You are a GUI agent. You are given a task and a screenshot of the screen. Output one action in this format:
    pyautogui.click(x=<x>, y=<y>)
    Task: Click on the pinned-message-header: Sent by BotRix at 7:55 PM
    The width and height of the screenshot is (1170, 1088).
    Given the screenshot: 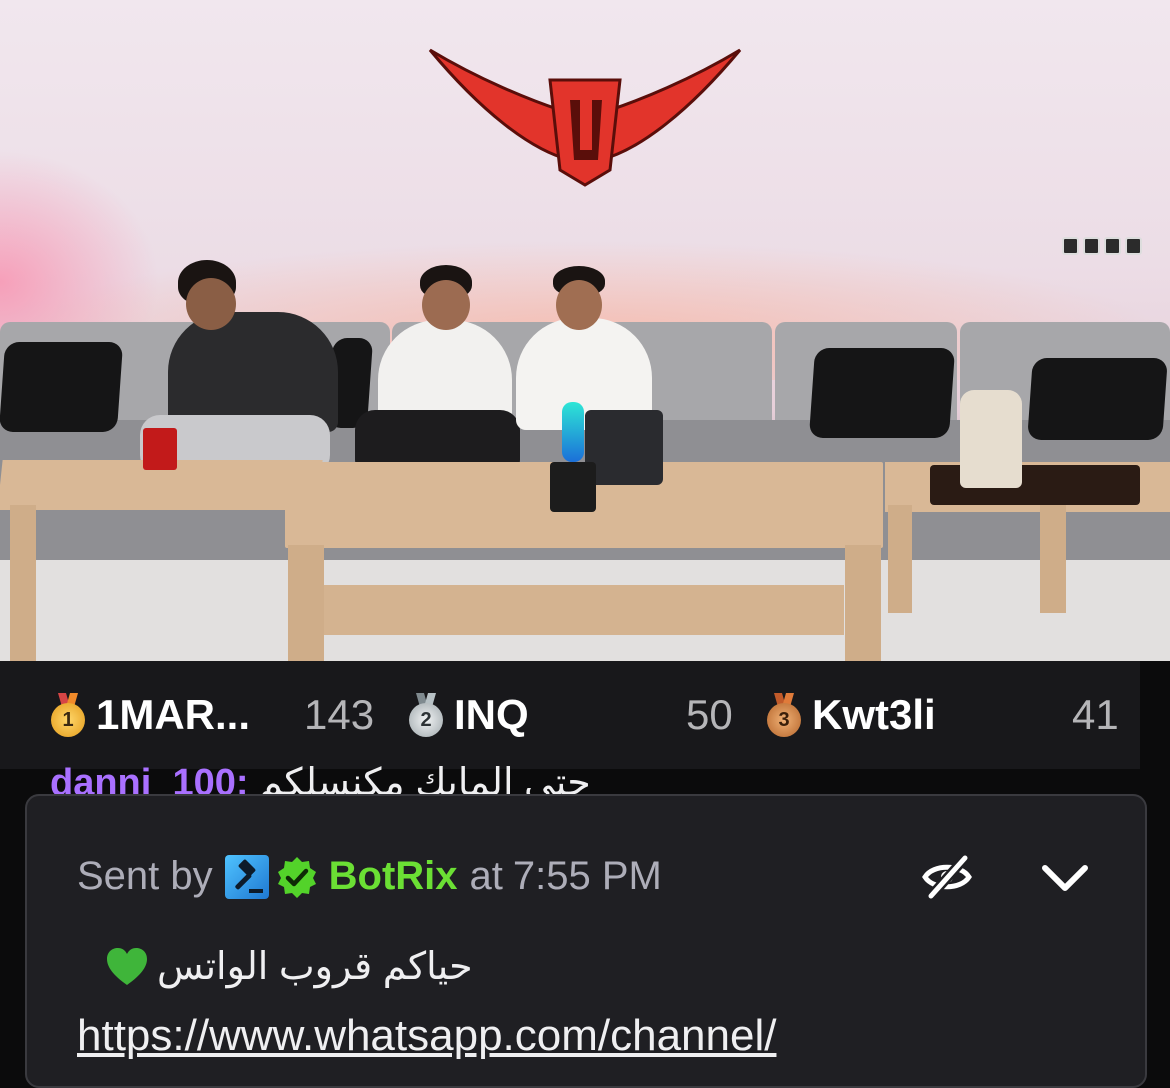 What is the action you would take?
    pyautogui.click(x=369, y=876)
    